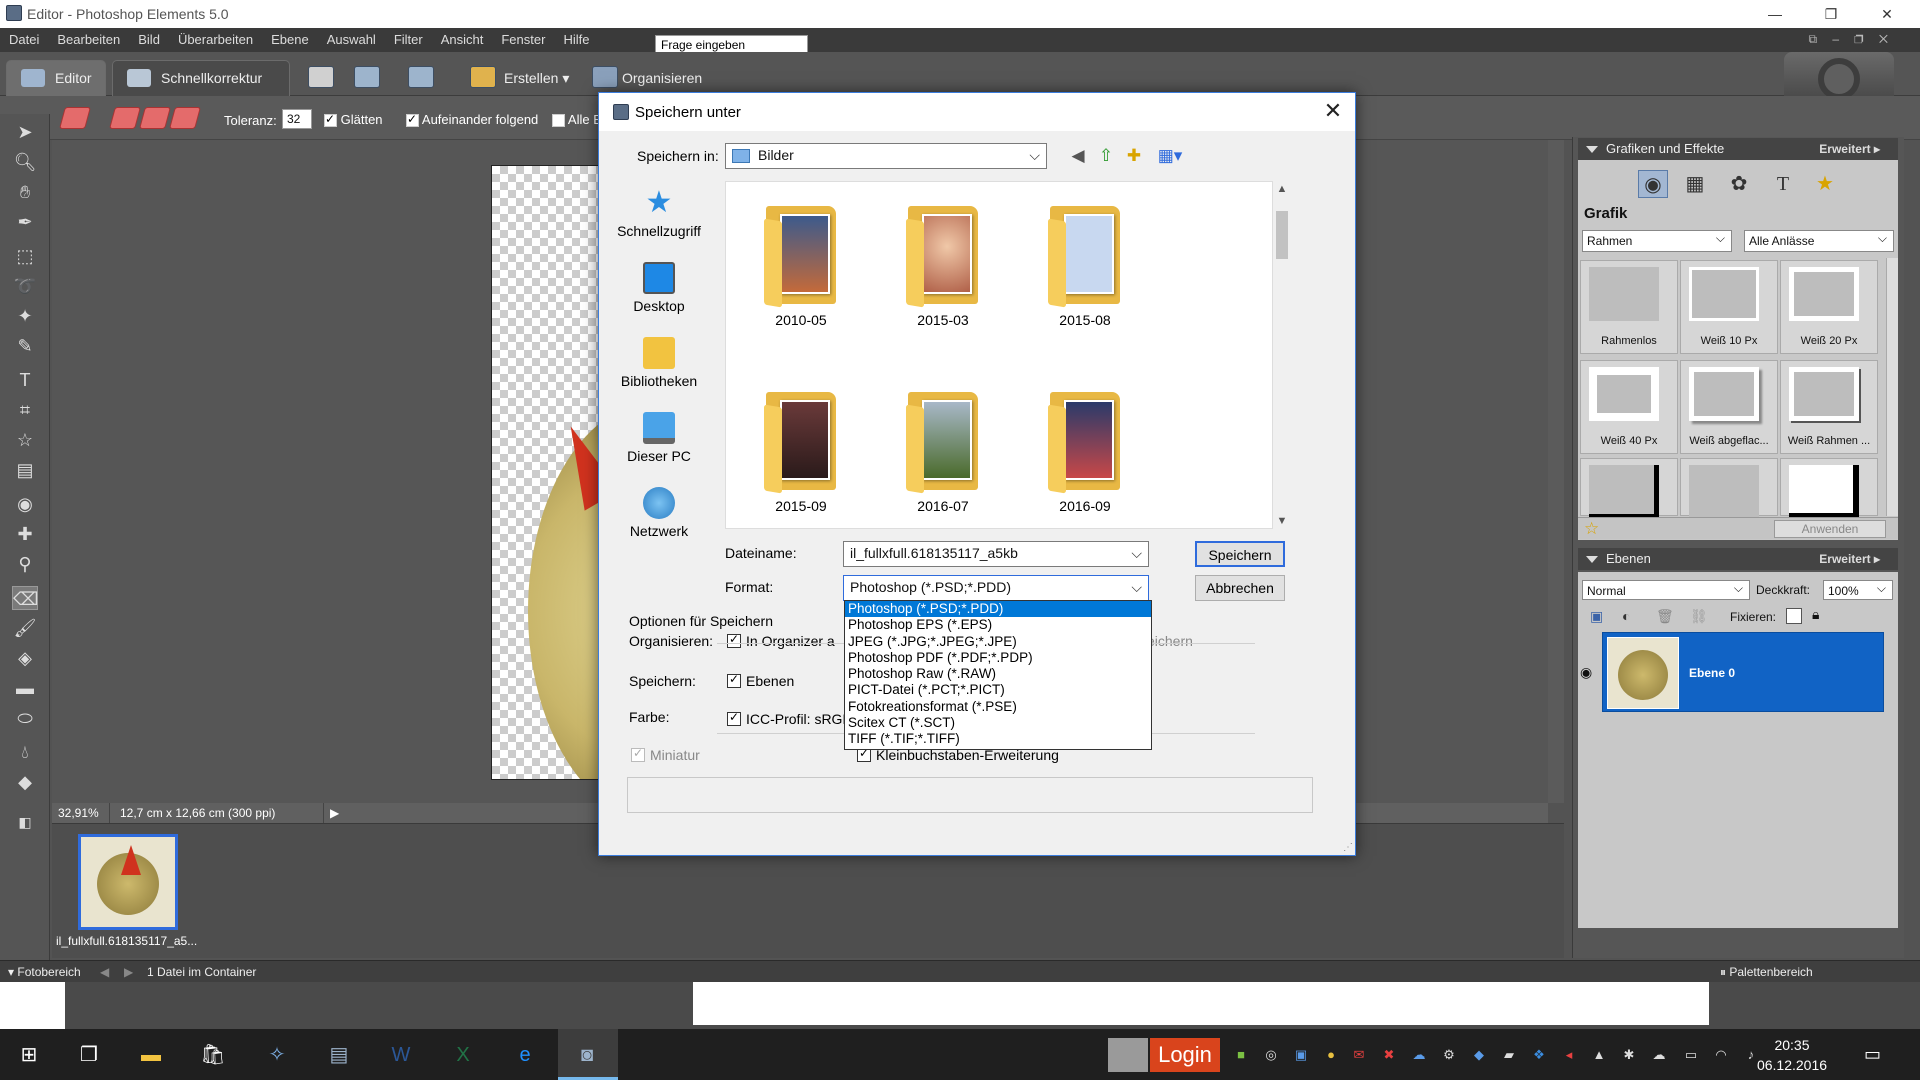 The height and width of the screenshot is (1080, 1920). I want to click on cancel-button: Abbrechen, so click(1240, 588).